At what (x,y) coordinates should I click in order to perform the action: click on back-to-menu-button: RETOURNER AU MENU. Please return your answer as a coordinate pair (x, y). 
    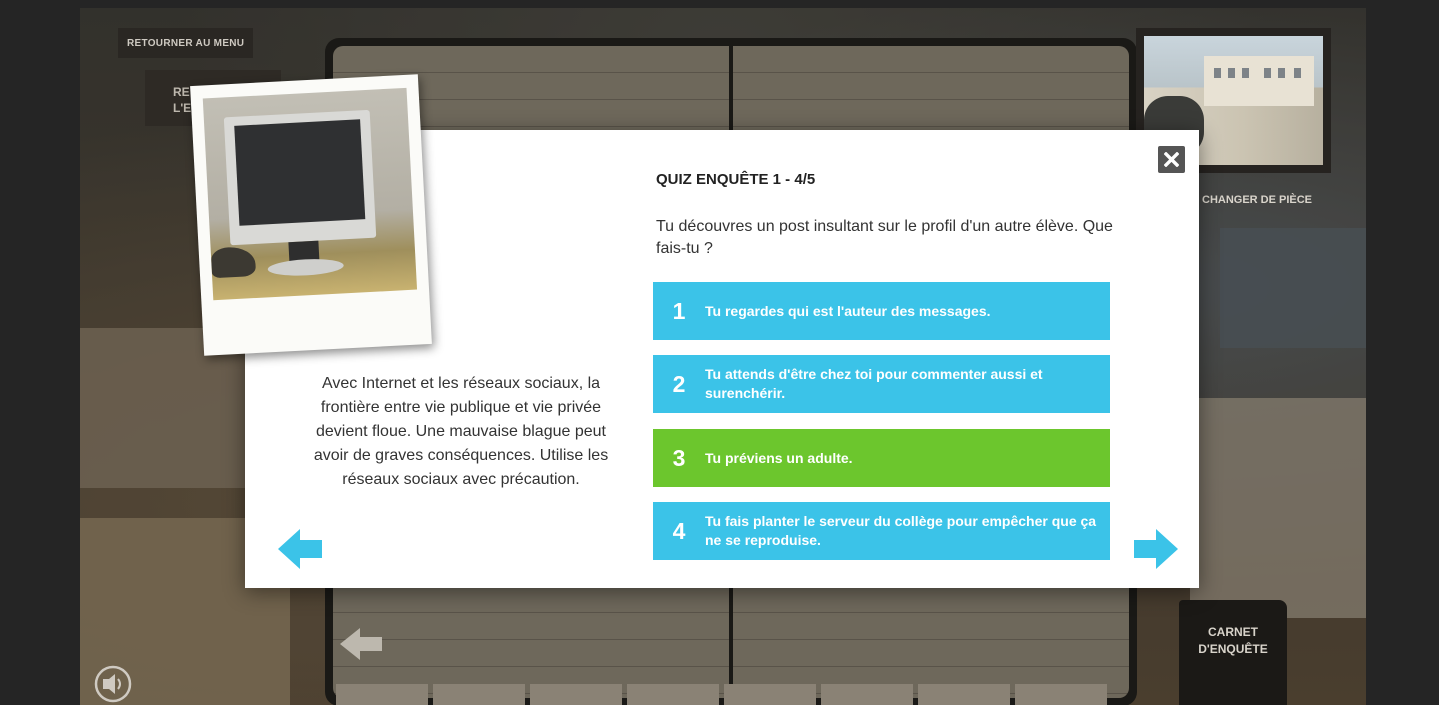
    Looking at the image, I should click on (186, 43).